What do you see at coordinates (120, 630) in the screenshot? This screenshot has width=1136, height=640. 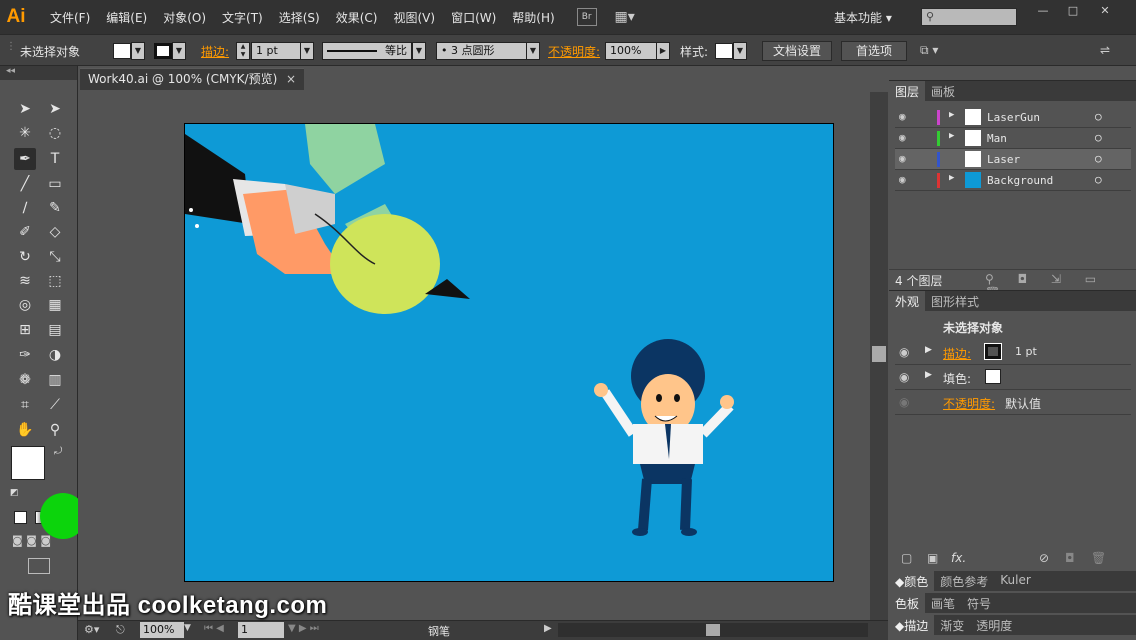 I see `share-icon: ⎋` at bounding box center [120, 630].